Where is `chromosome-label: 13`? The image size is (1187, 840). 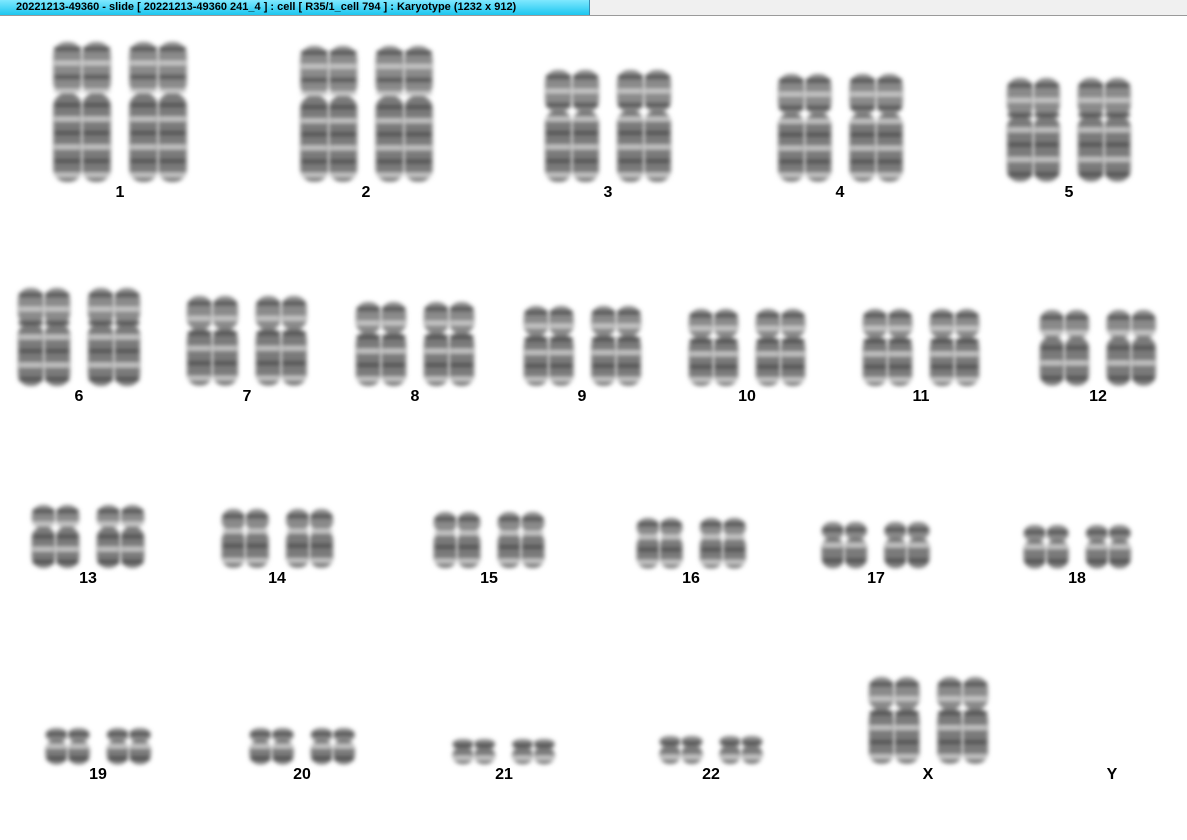 chromosome-label: 13 is located at coordinates (88, 578).